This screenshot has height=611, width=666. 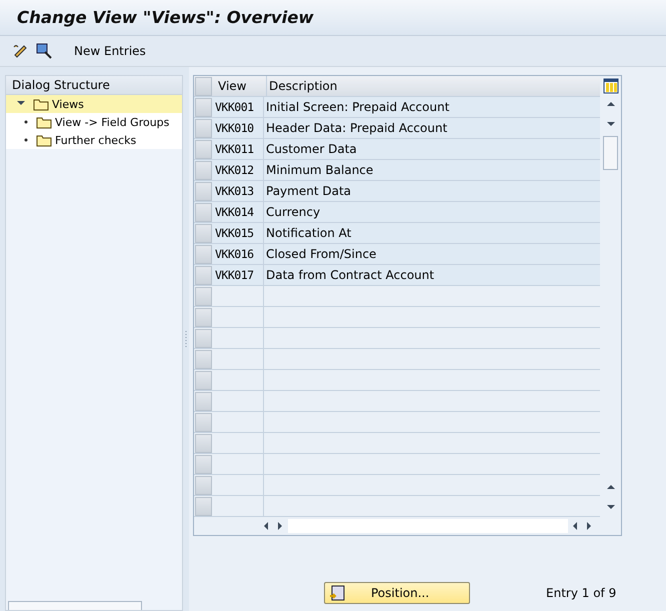 What do you see at coordinates (350, 275) in the screenshot?
I see `table-cell-text: Data from Contract Account` at bounding box center [350, 275].